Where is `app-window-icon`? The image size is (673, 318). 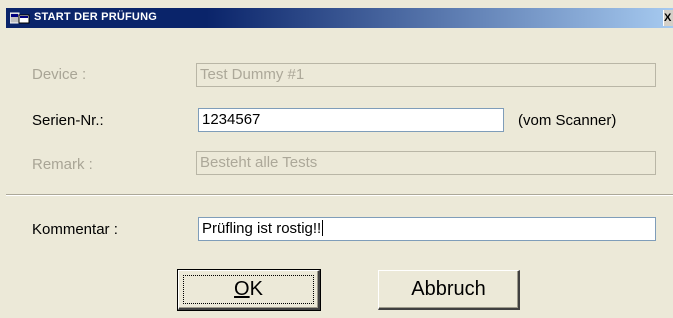 app-window-icon is located at coordinates (20, 18).